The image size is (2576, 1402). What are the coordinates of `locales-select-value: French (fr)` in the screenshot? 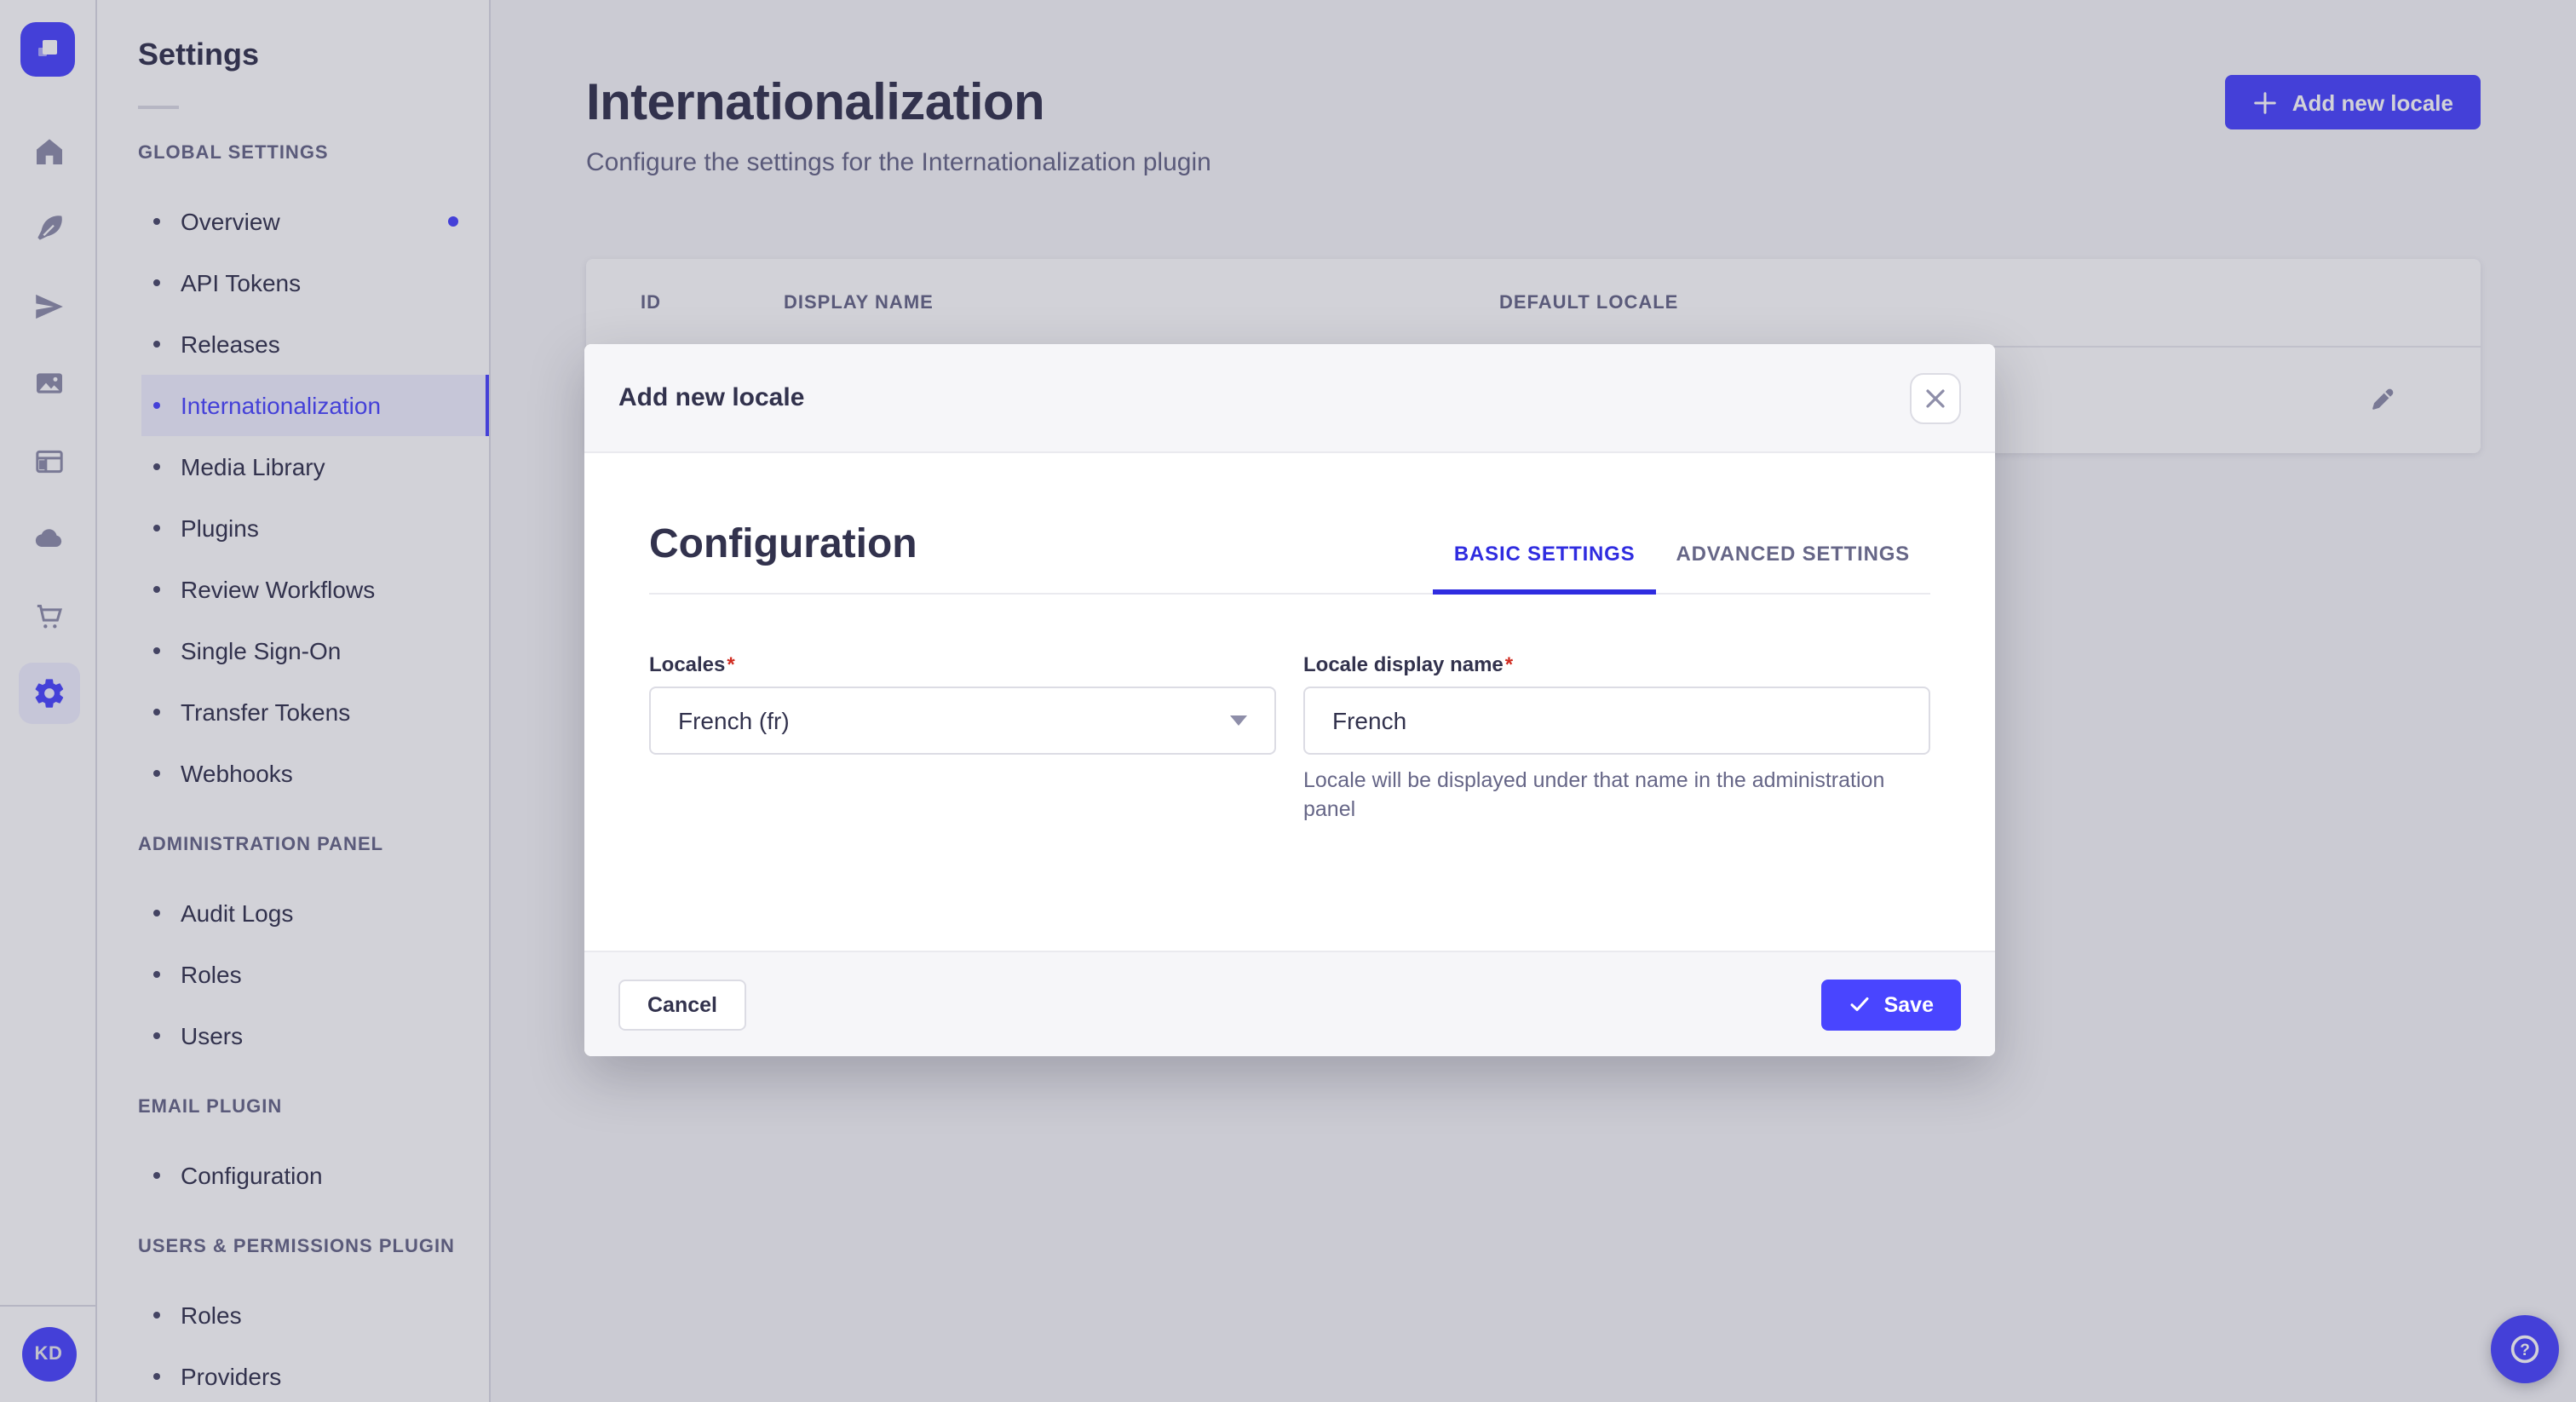 It's located at (734, 720).